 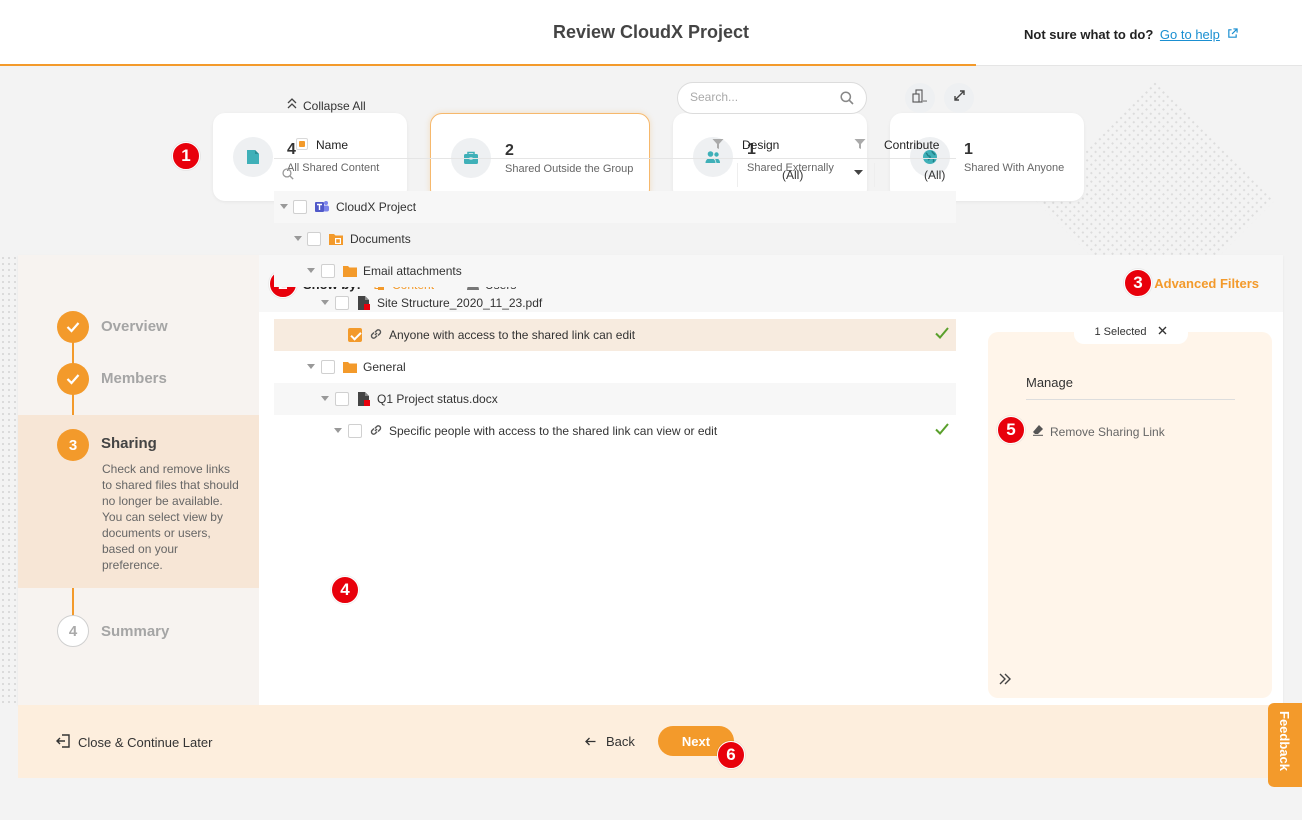 I want to click on teams-icon, so click(x=322, y=207).